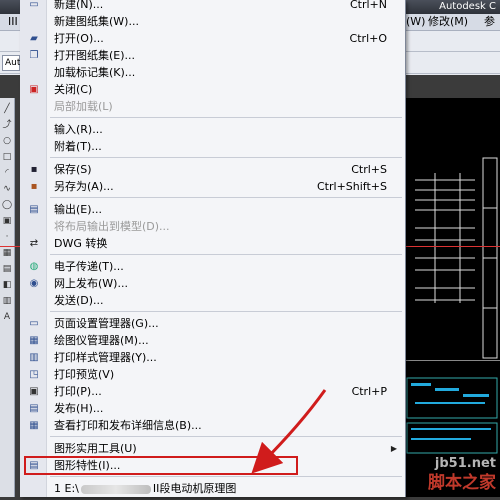 Image resolution: width=500 pixels, height=500 pixels. What do you see at coordinates (7, 221) in the screenshot?
I see `insert-block-icon: ▣` at bounding box center [7, 221].